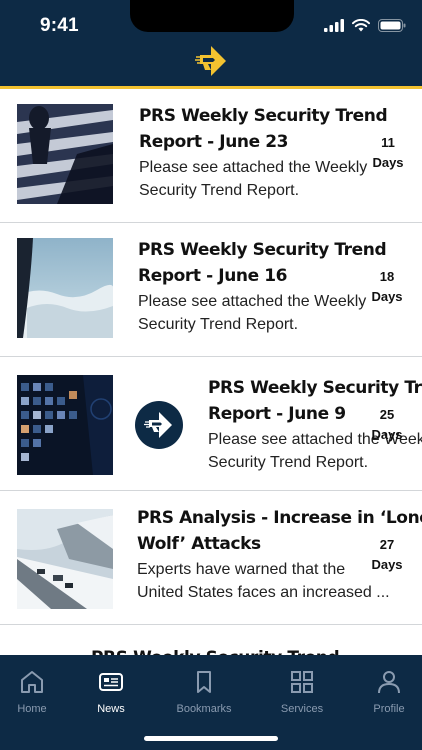  What do you see at coordinates (111, 682) in the screenshot?
I see `news-icon` at bounding box center [111, 682].